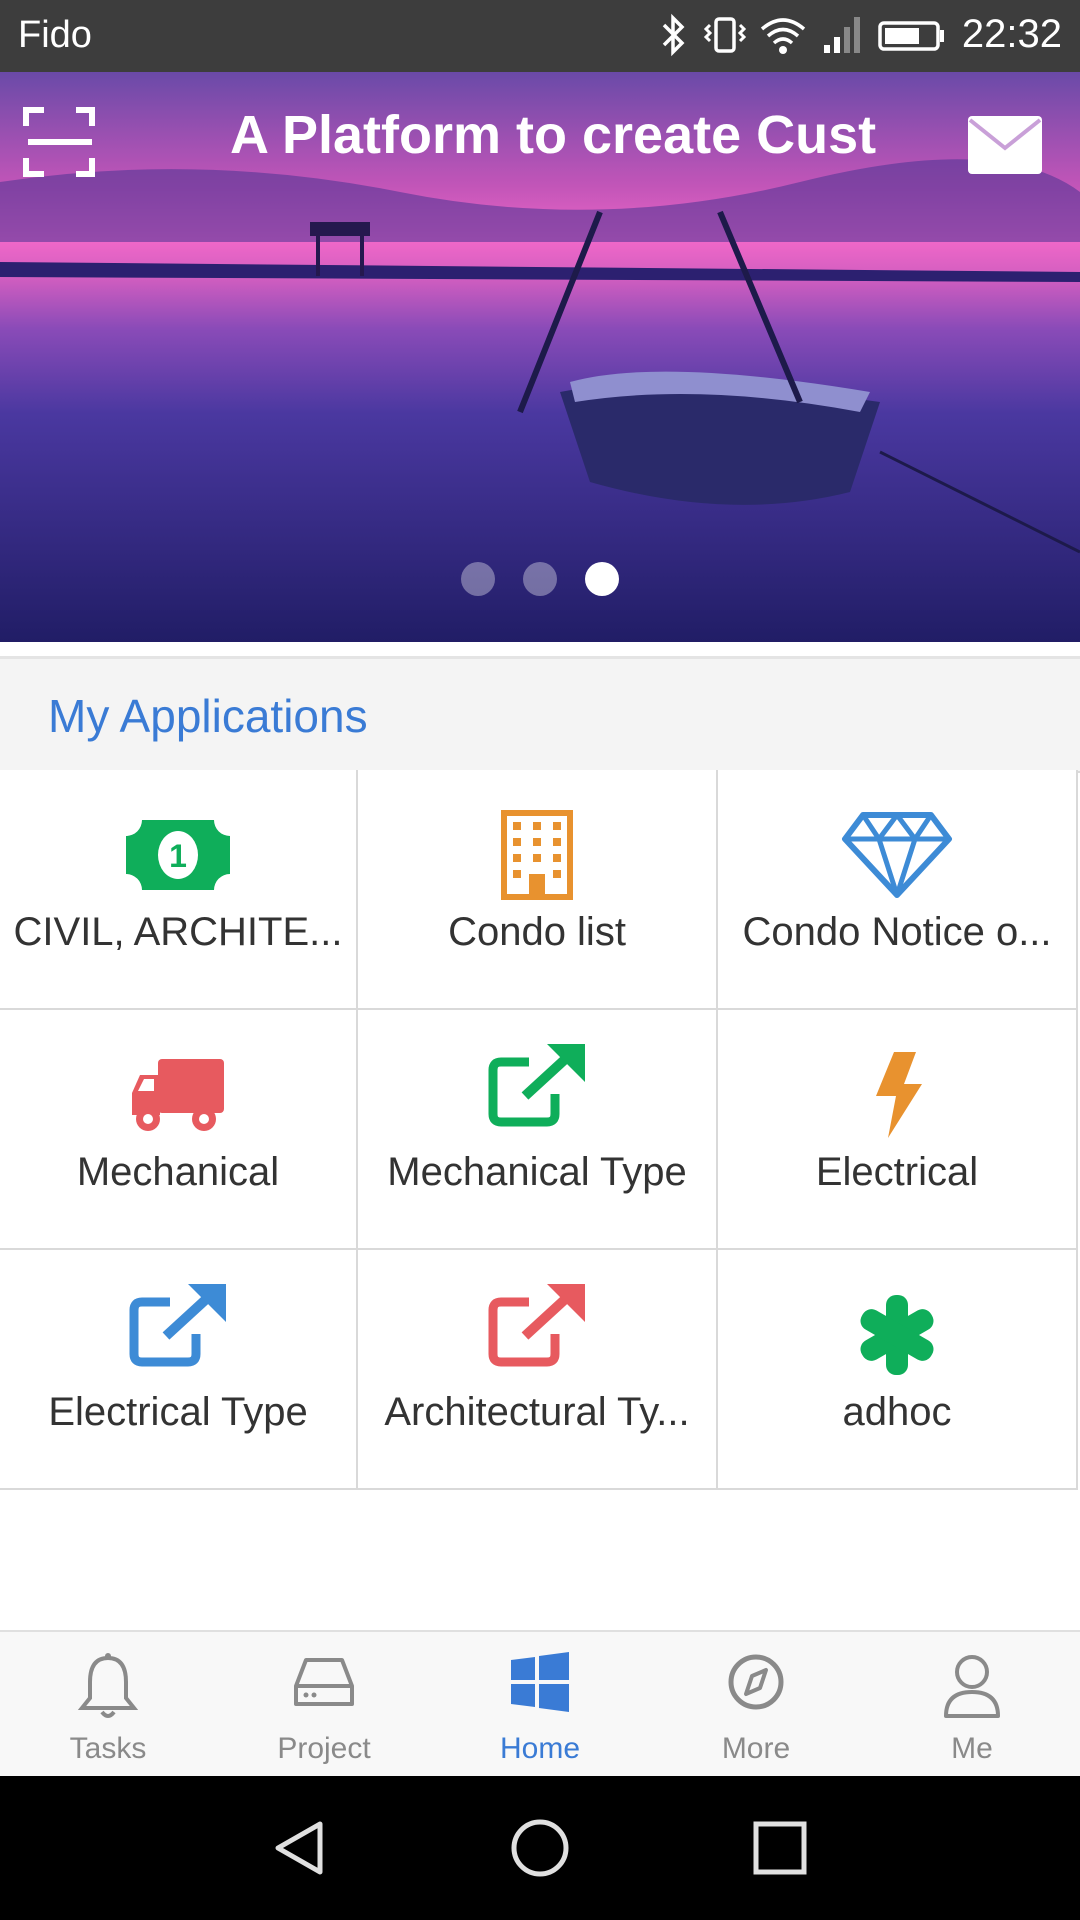 This screenshot has width=1080, height=1920. What do you see at coordinates (1011, 34) in the screenshot?
I see `clock: 22:32` at bounding box center [1011, 34].